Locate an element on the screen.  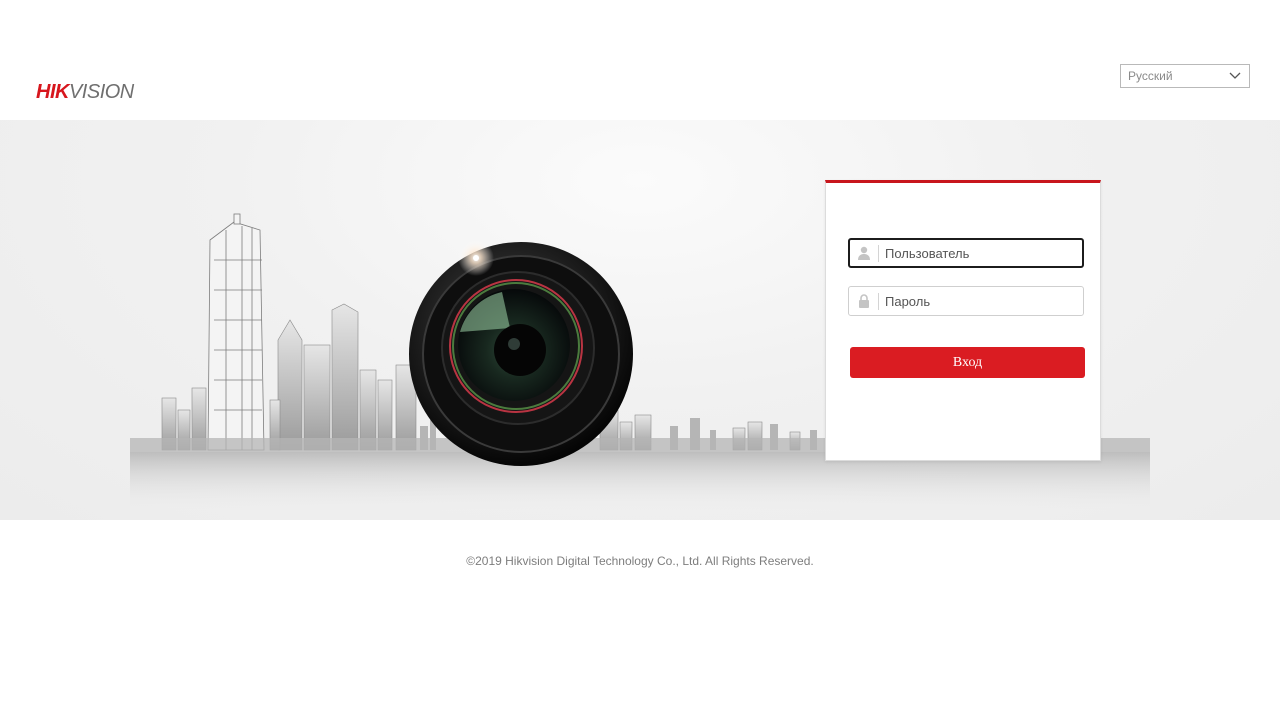
lock-icon is located at coordinates (864, 301).